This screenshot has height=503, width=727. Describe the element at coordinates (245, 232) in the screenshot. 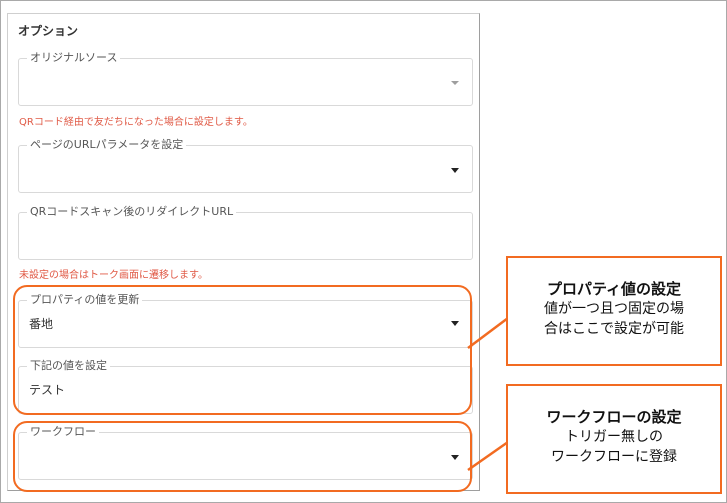

I see `redirect-url-input: QRコードスキャン後のリダイレクトURL` at that location.